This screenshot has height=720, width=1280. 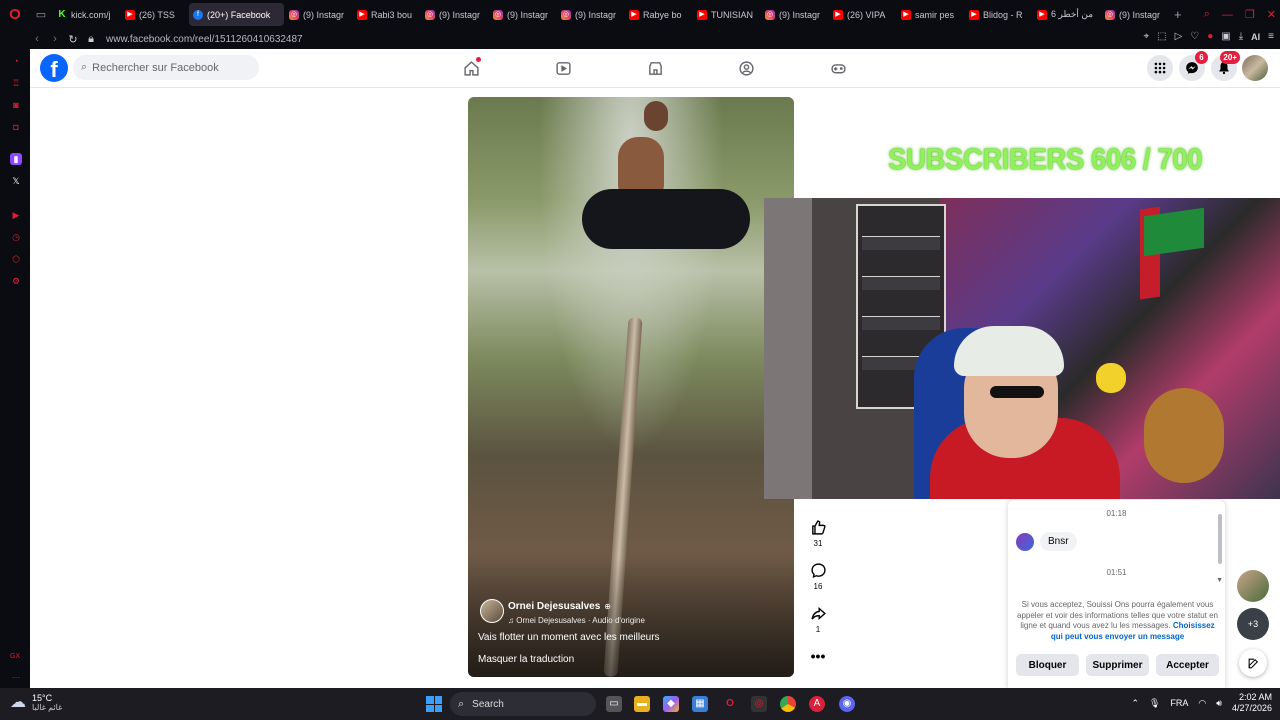 What do you see at coordinates (36, 702) in the screenshot?
I see `weather-widget: ☁ 15°C غائم غالبا` at bounding box center [36, 702].